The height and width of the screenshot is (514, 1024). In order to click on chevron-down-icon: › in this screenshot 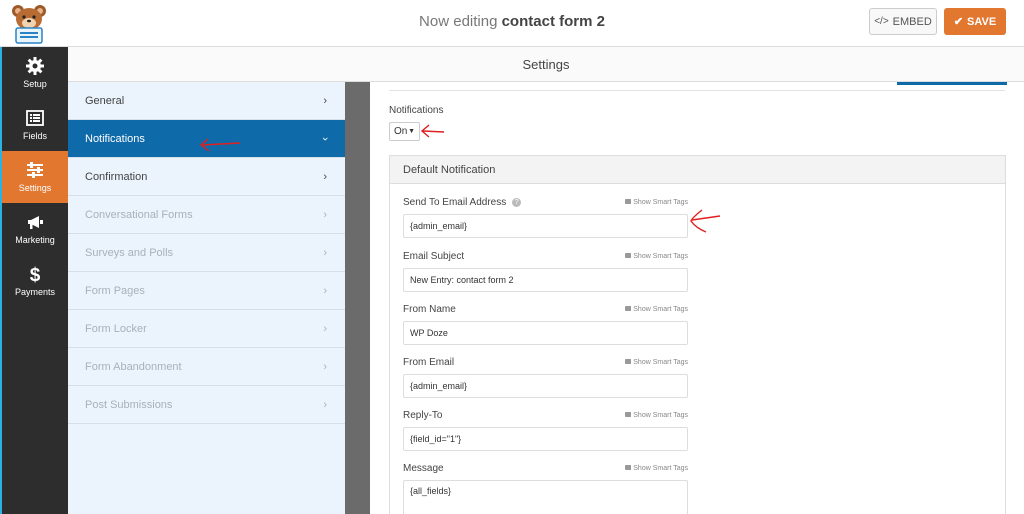, I will do `click(325, 139)`.